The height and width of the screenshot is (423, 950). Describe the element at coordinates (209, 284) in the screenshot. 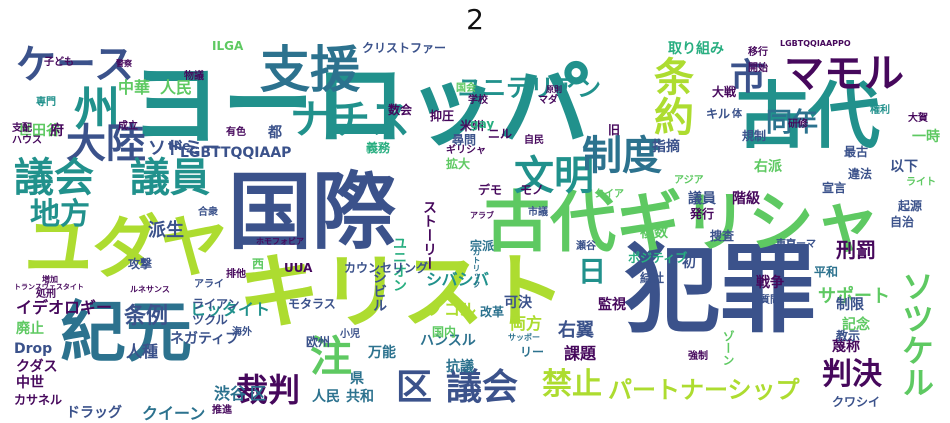

I see `word: アライ` at that location.